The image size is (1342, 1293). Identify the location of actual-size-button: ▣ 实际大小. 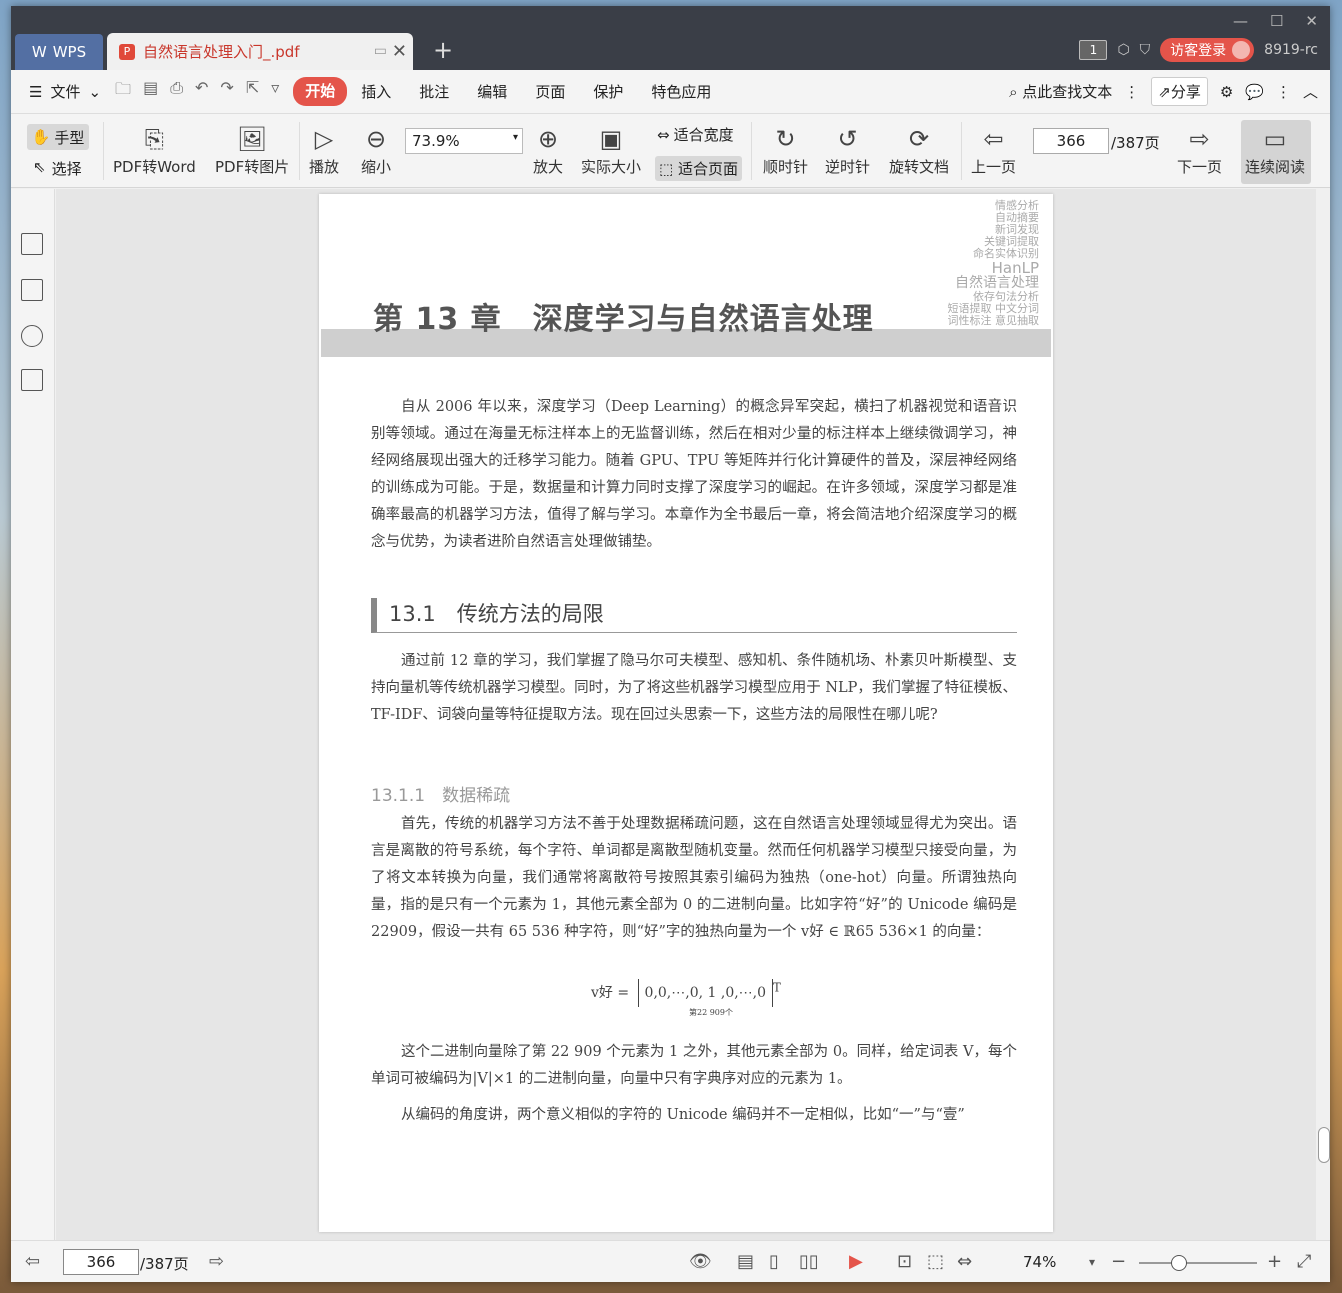
(611, 149).